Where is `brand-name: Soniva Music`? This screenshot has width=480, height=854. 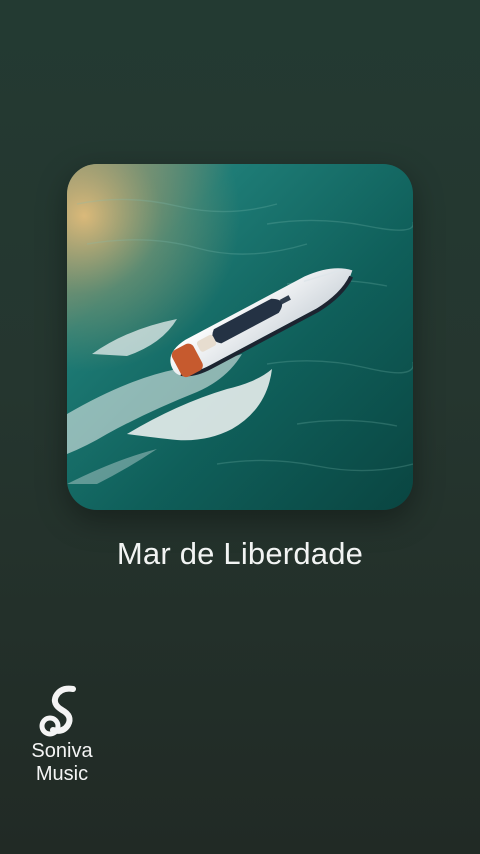 brand-name: Soniva Music is located at coordinates (62, 763).